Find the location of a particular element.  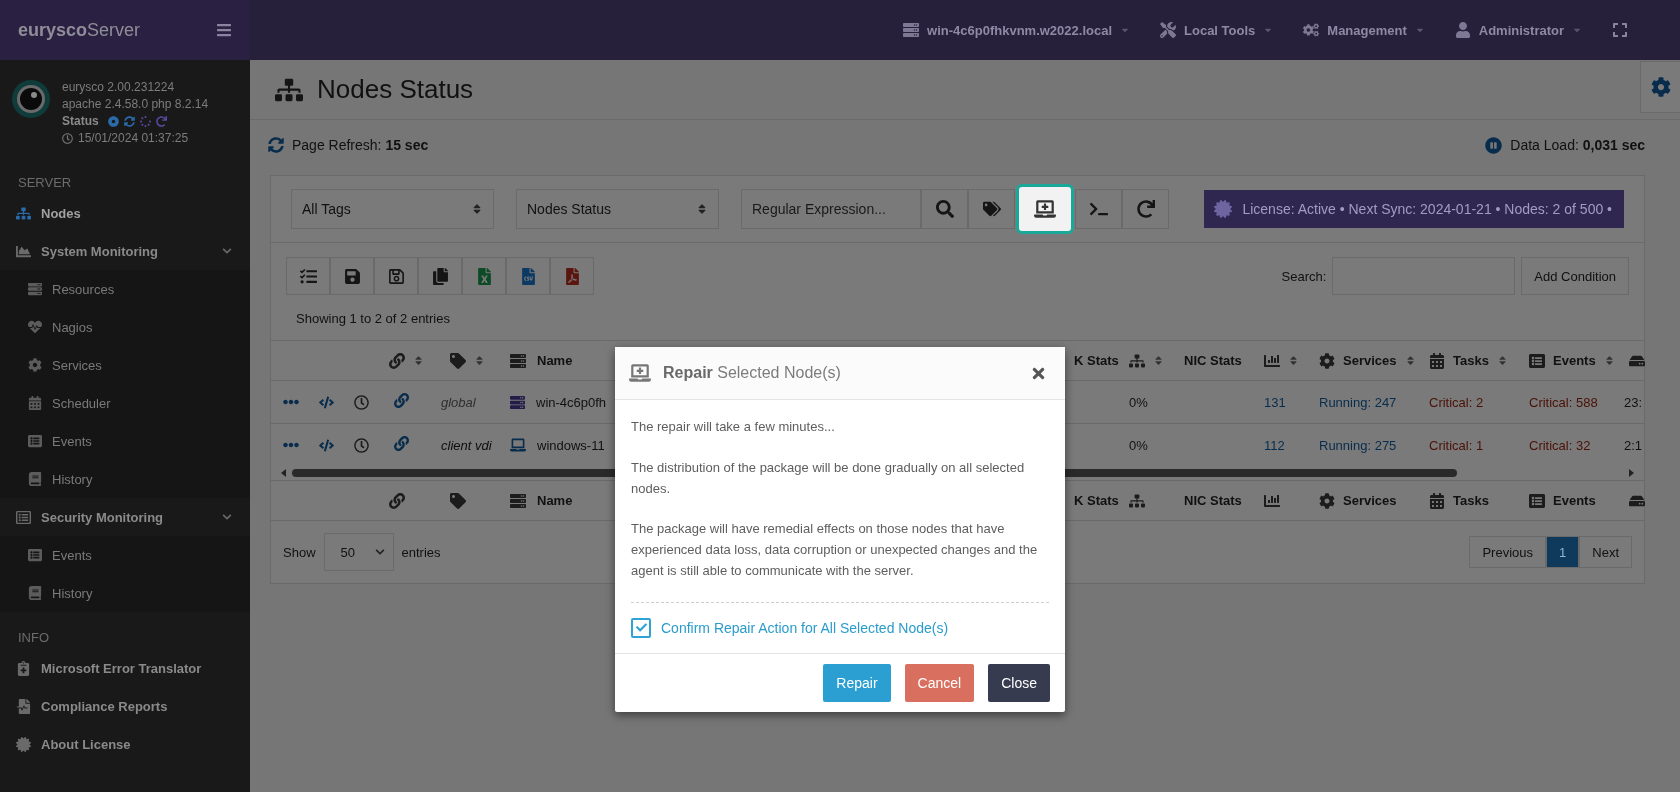

sidebar-item: Microsoft Error Translator is located at coordinates (125, 668).